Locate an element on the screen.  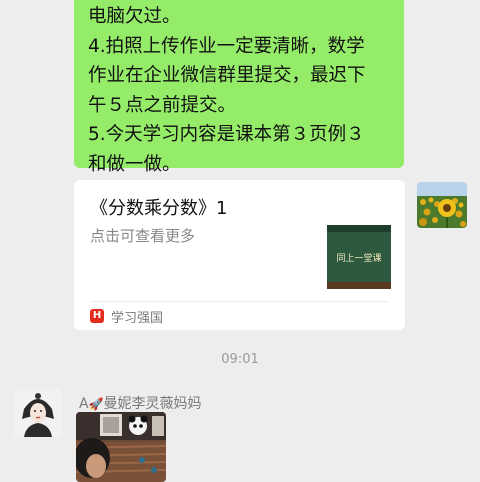
rocket-icon: 🚀 is located at coordinates (96, 404).